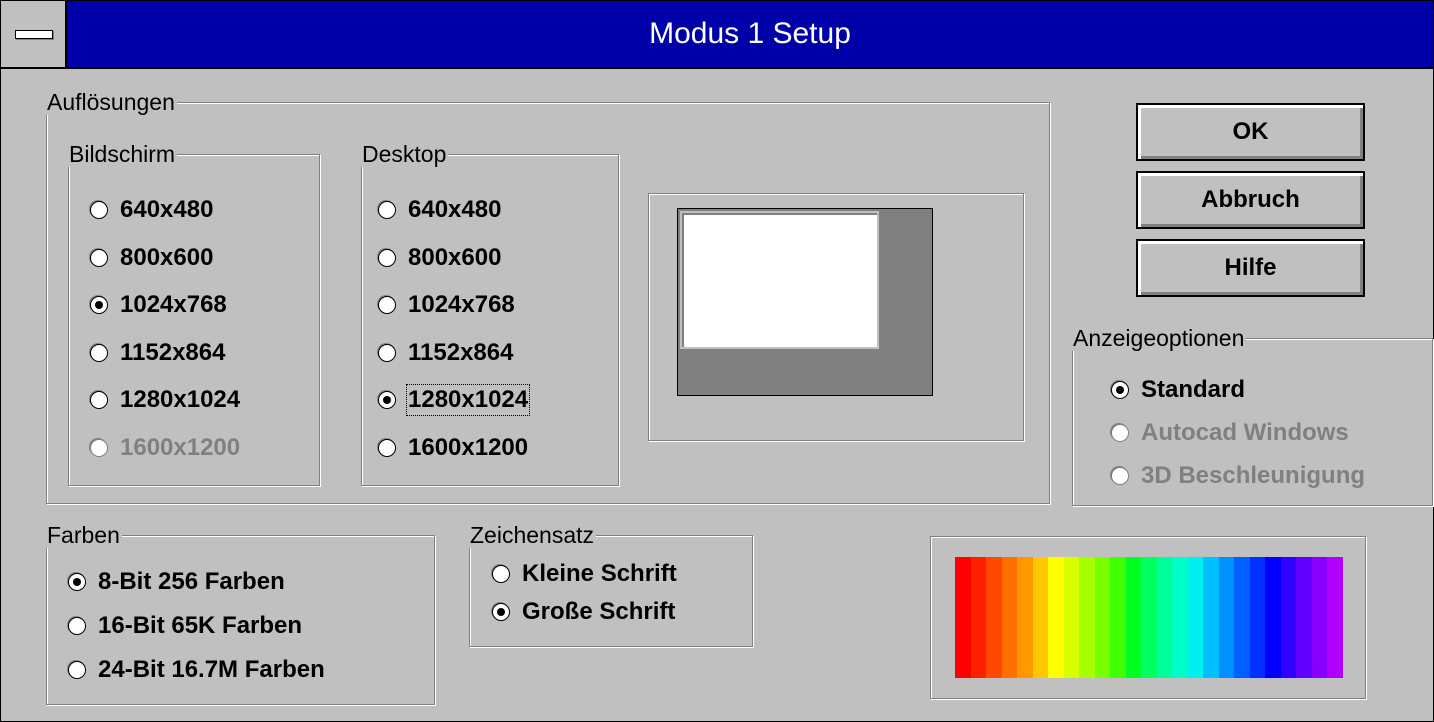 The image size is (1434, 722). I want to click on color-depth-radio-label: 8-Bit 256 Farben, so click(191, 581).